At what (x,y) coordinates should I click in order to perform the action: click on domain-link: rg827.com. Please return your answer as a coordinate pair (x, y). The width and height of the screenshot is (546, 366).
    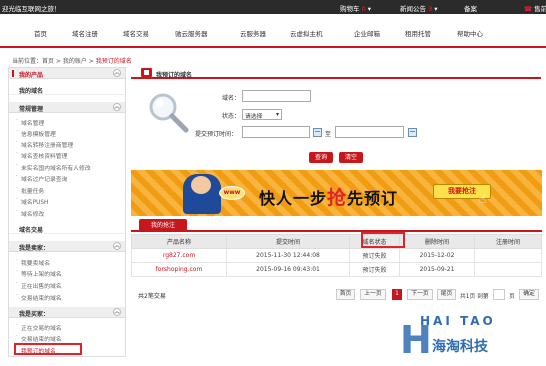
    Looking at the image, I should click on (179, 255).